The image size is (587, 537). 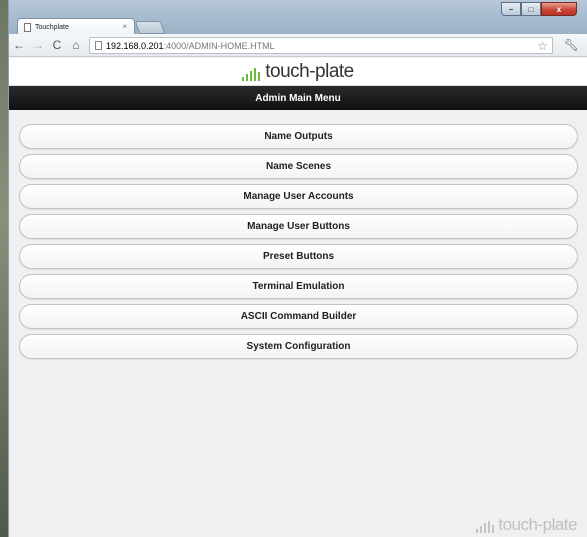 I want to click on url-host: 192.168.0.201, so click(x=135, y=45).